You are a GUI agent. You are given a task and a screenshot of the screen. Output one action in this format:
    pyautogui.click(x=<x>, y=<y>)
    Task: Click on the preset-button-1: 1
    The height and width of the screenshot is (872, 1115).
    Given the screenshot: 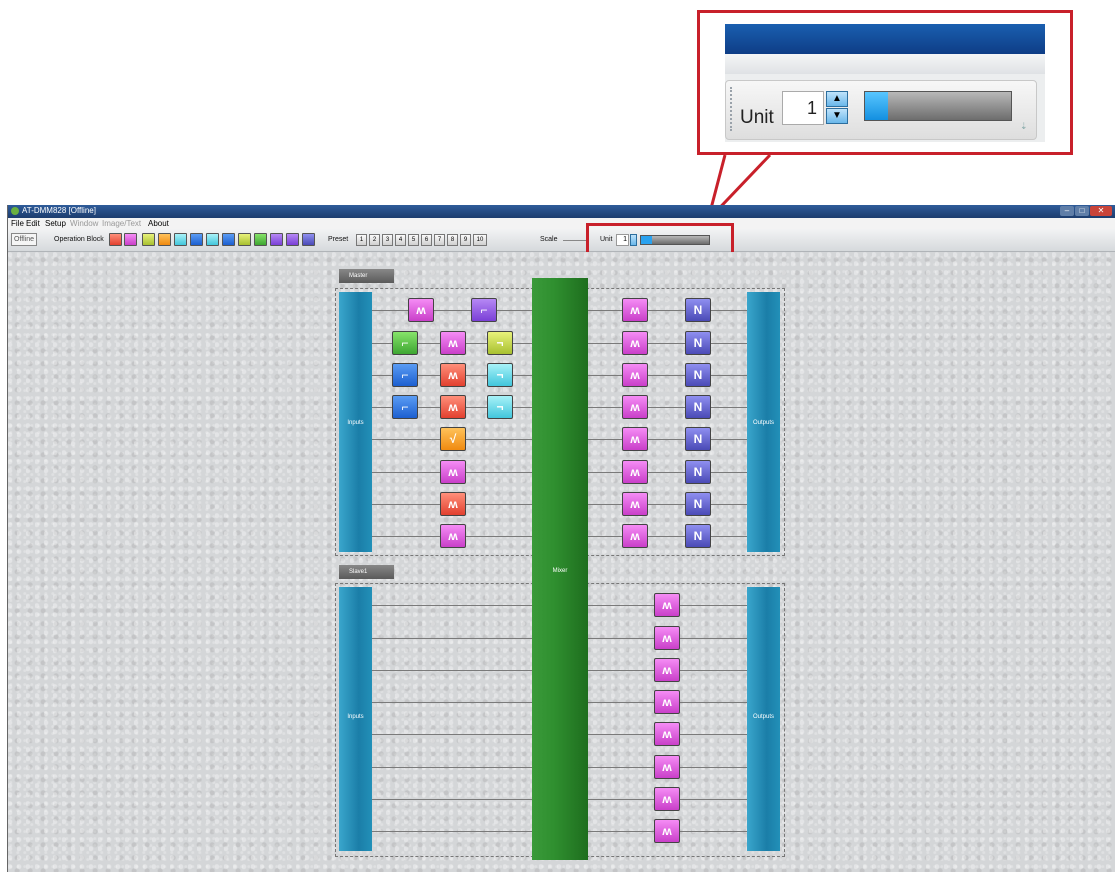 What is the action you would take?
    pyautogui.click(x=361, y=240)
    